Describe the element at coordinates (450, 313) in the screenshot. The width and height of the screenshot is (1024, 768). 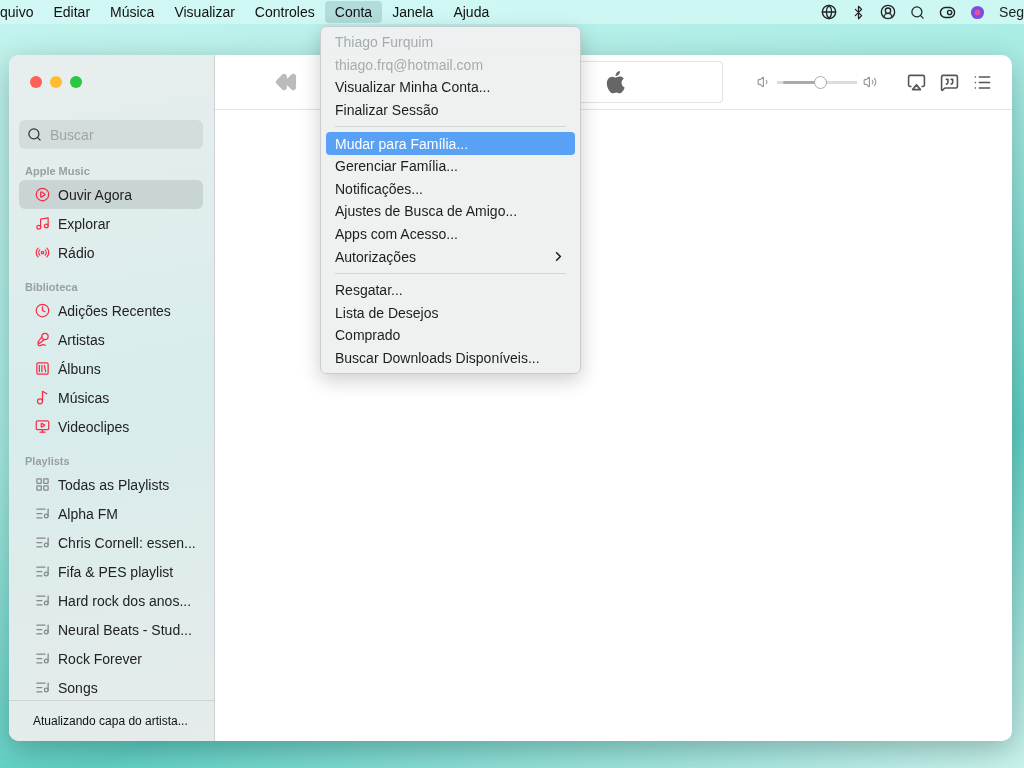
I see `menu-item: Lista de Desejos` at that location.